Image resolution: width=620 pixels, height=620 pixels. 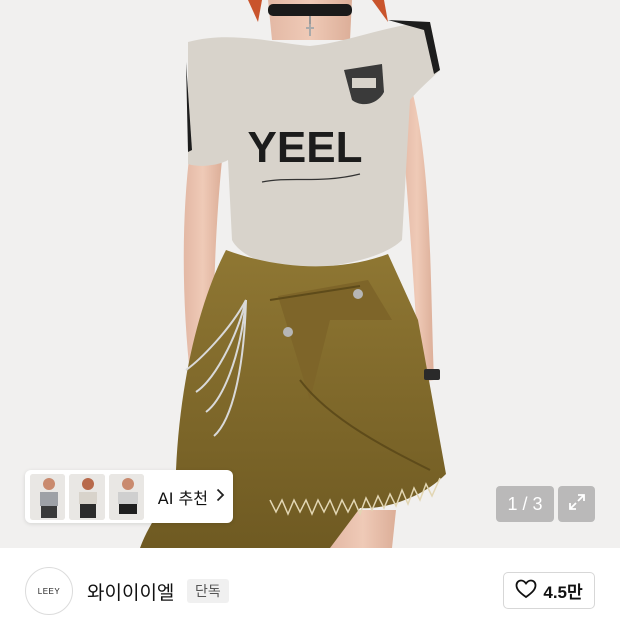 I want to click on shirt-print: YEEL, so click(x=305, y=147).